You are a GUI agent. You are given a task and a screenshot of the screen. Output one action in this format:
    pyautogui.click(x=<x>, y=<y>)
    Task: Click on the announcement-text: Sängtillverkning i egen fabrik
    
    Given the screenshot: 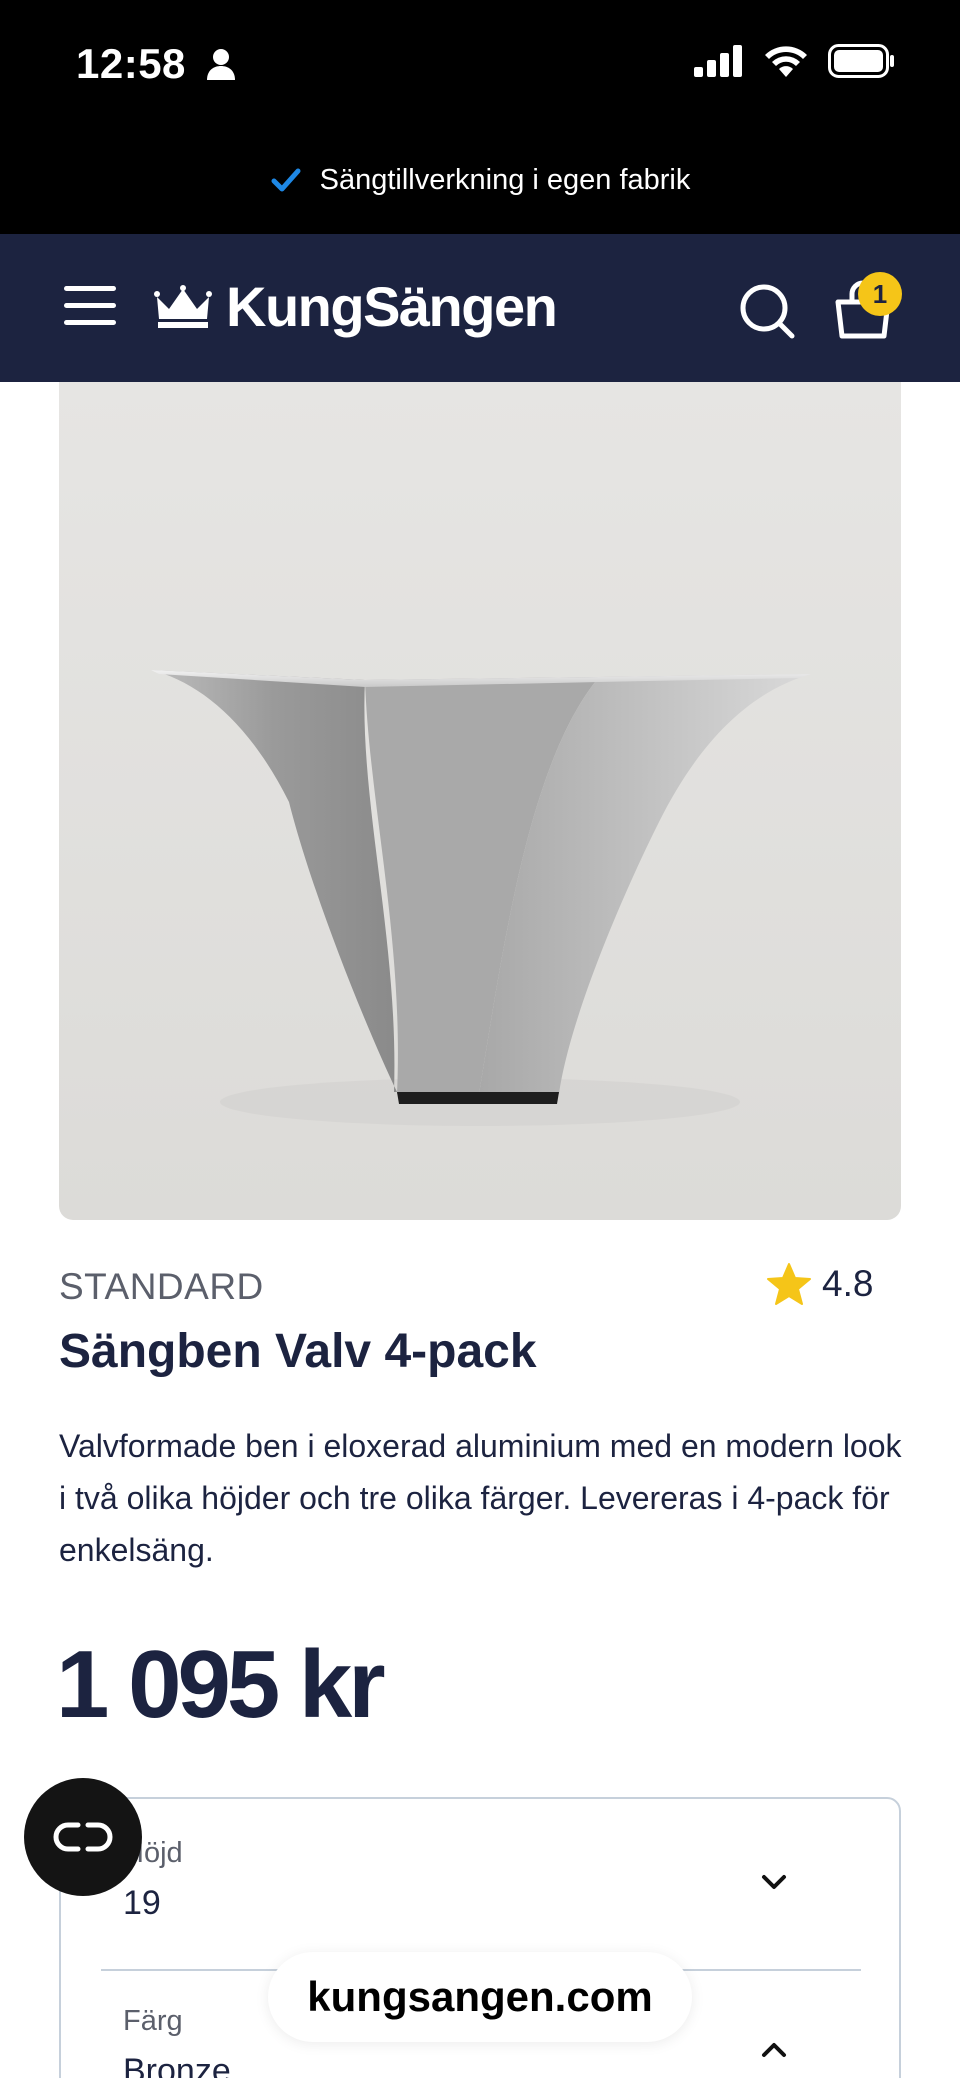 What is the action you would take?
    pyautogui.click(x=505, y=179)
    